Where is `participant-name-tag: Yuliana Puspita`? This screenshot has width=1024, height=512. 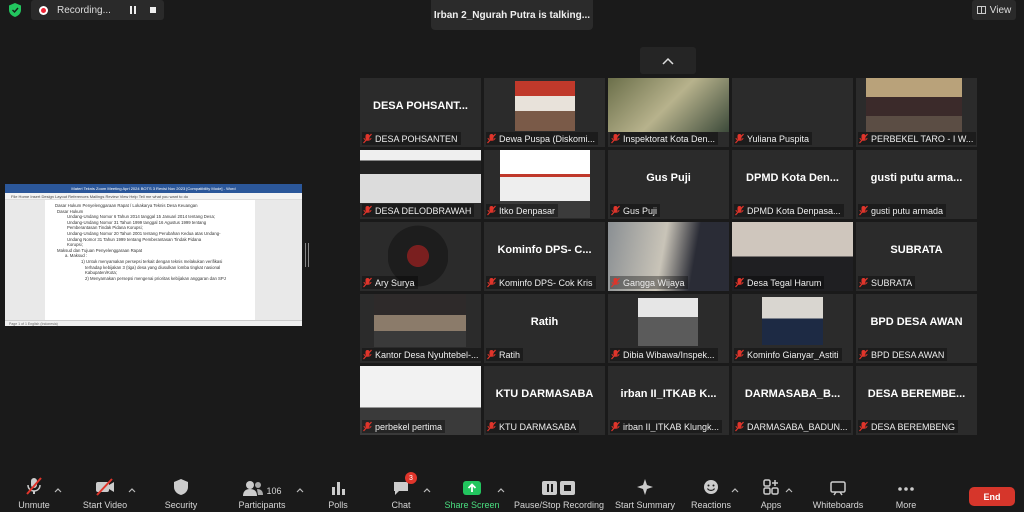 participant-name-tag: Yuliana Puspita is located at coordinates (773, 138).